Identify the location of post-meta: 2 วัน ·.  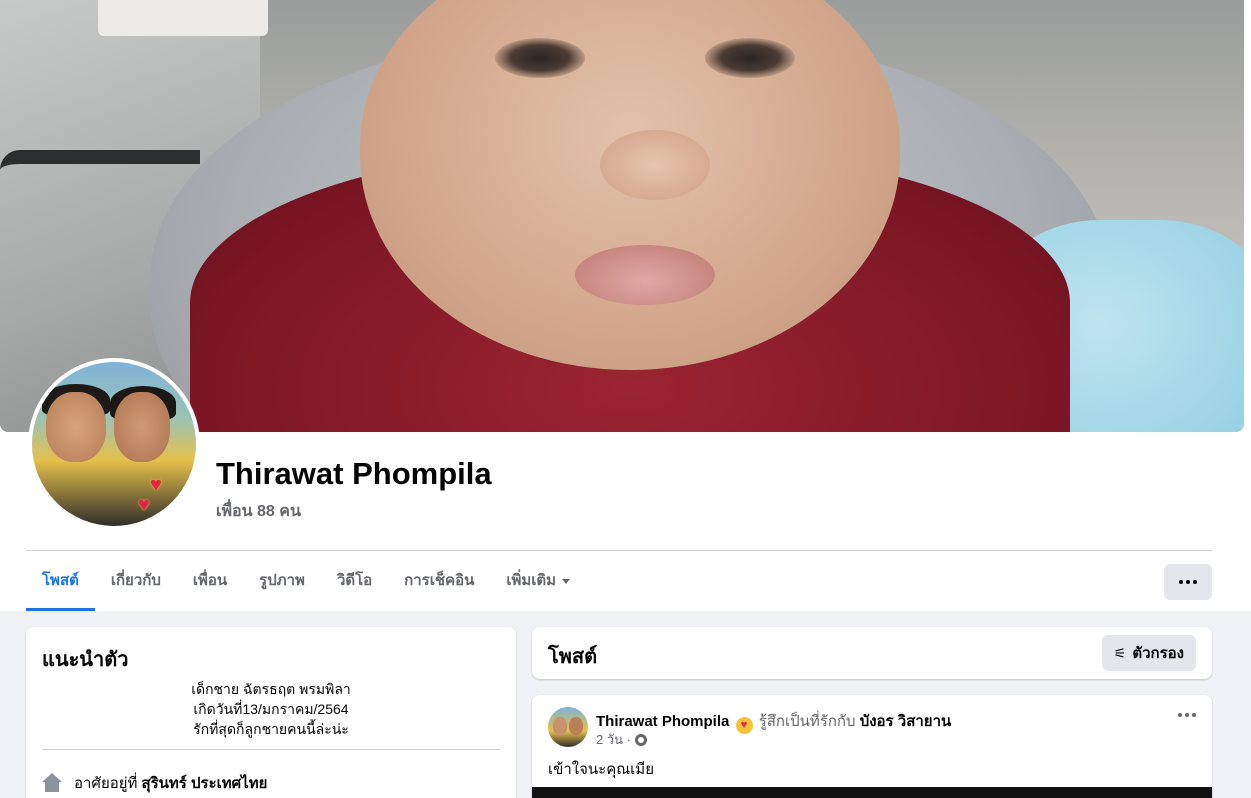
(621, 739).